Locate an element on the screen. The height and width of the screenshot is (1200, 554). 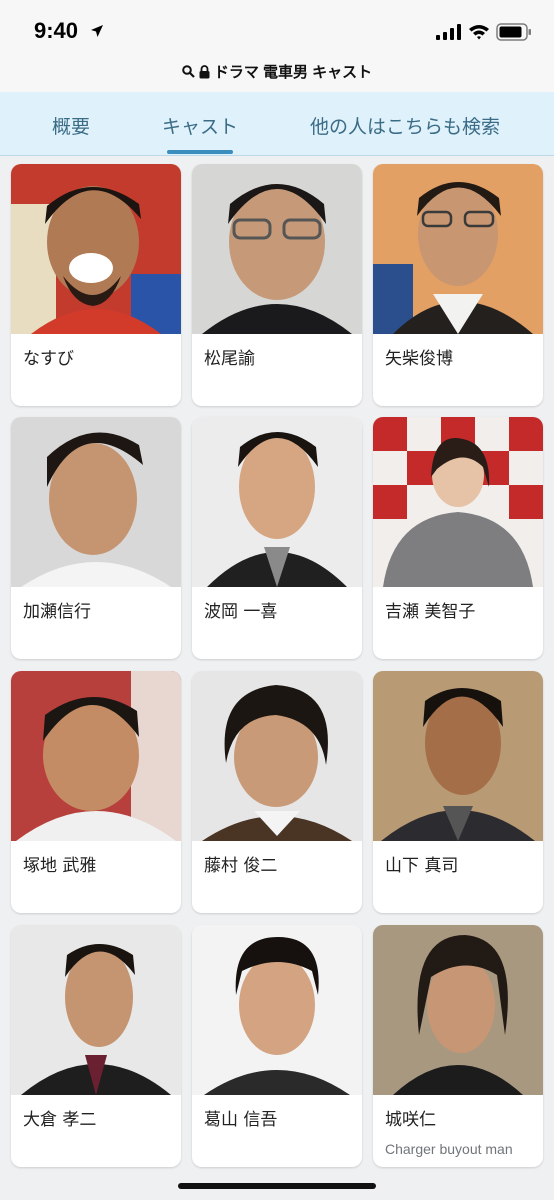
cast-name: 加瀬信行 is located at coordinates (57, 612).